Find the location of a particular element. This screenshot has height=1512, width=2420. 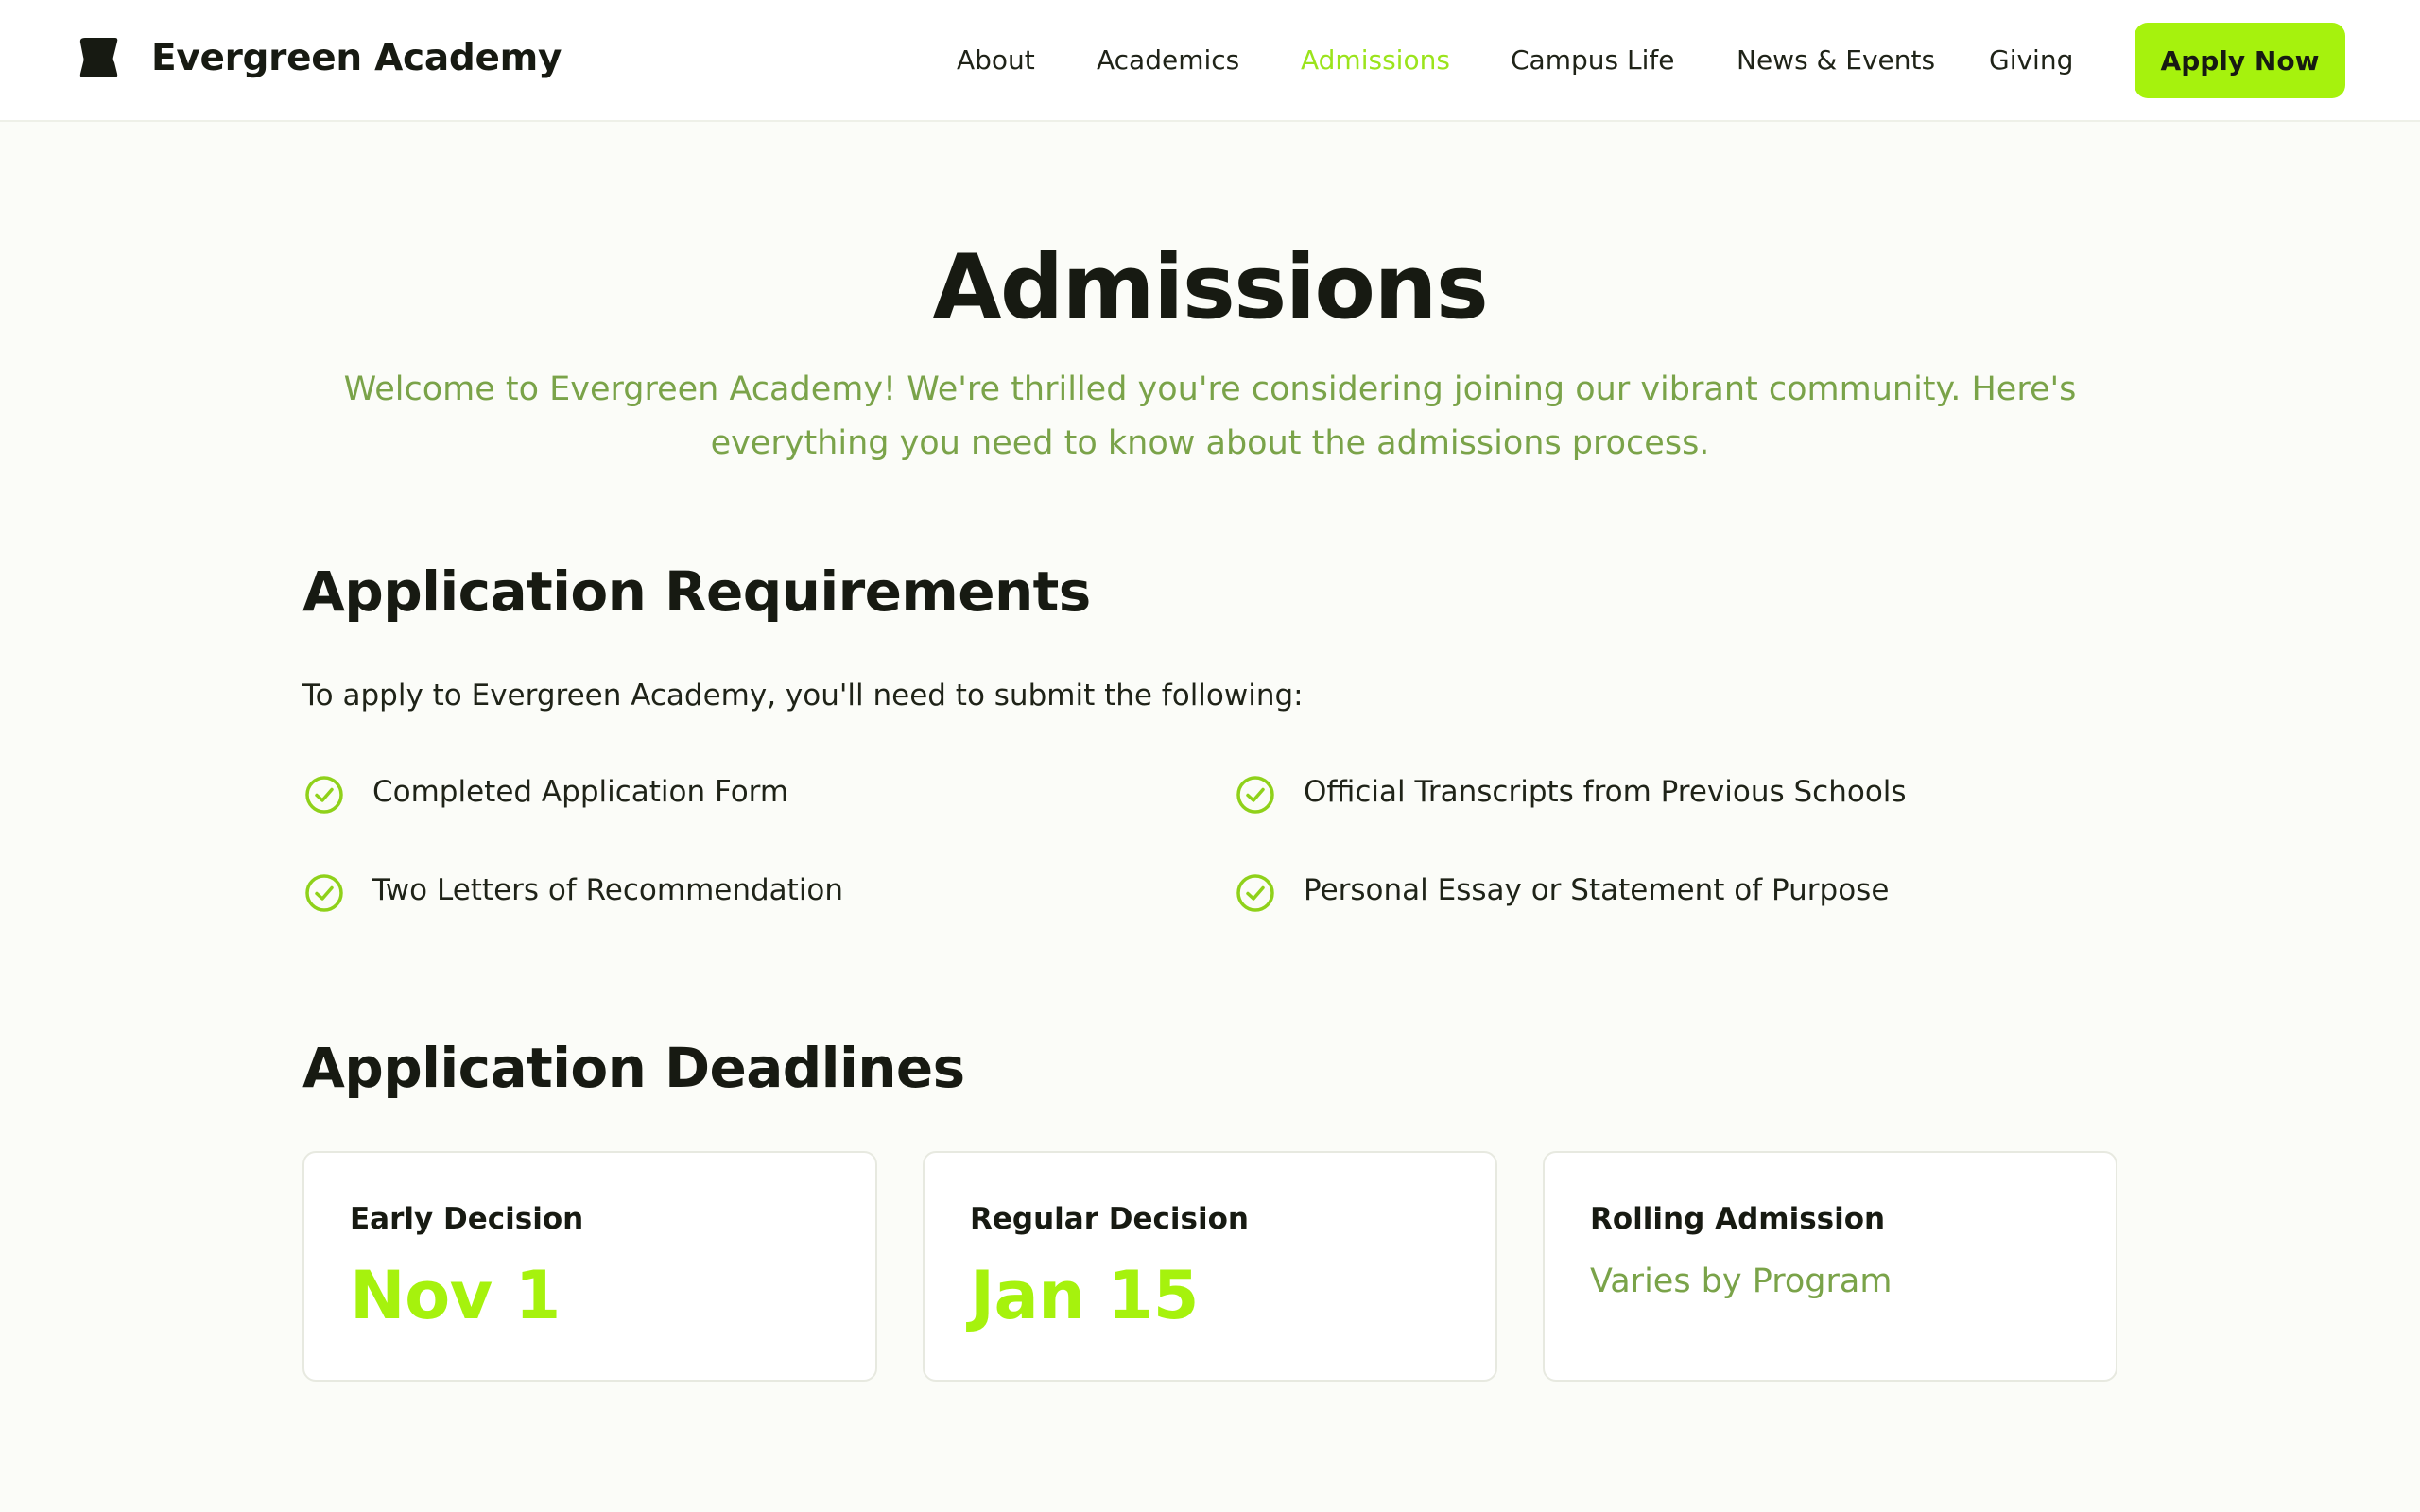

requirement-label: Personal Essay or Statement of Purpose is located at coordinates (1597, 890).